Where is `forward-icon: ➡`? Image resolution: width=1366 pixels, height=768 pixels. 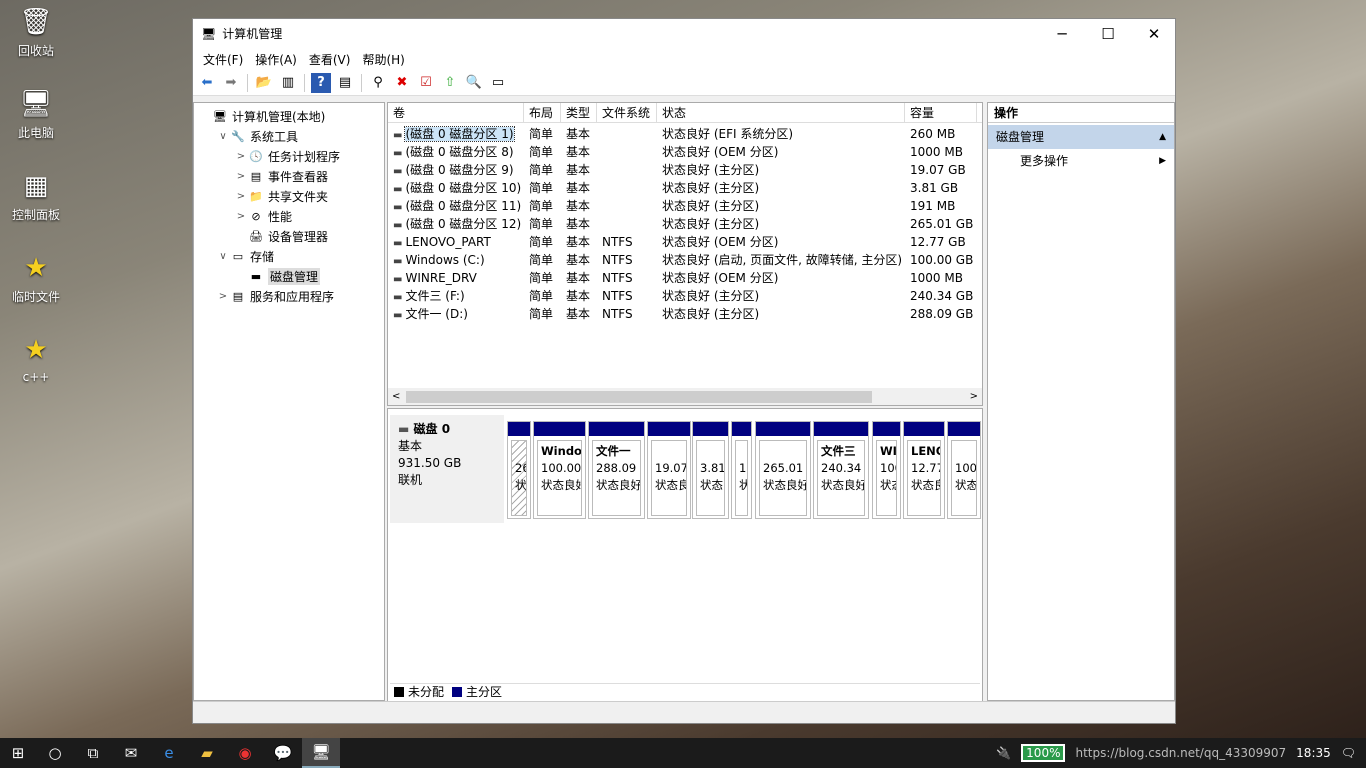 forward-icon: ➡ is located at coordinates (231, 83).